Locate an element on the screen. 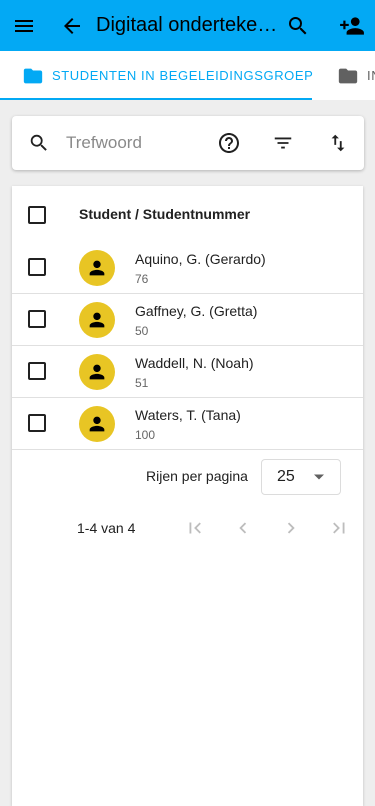 The image size is (375, 806). table-row: Waters, T. (Tana) 100 is located at coordinates (187, 424).